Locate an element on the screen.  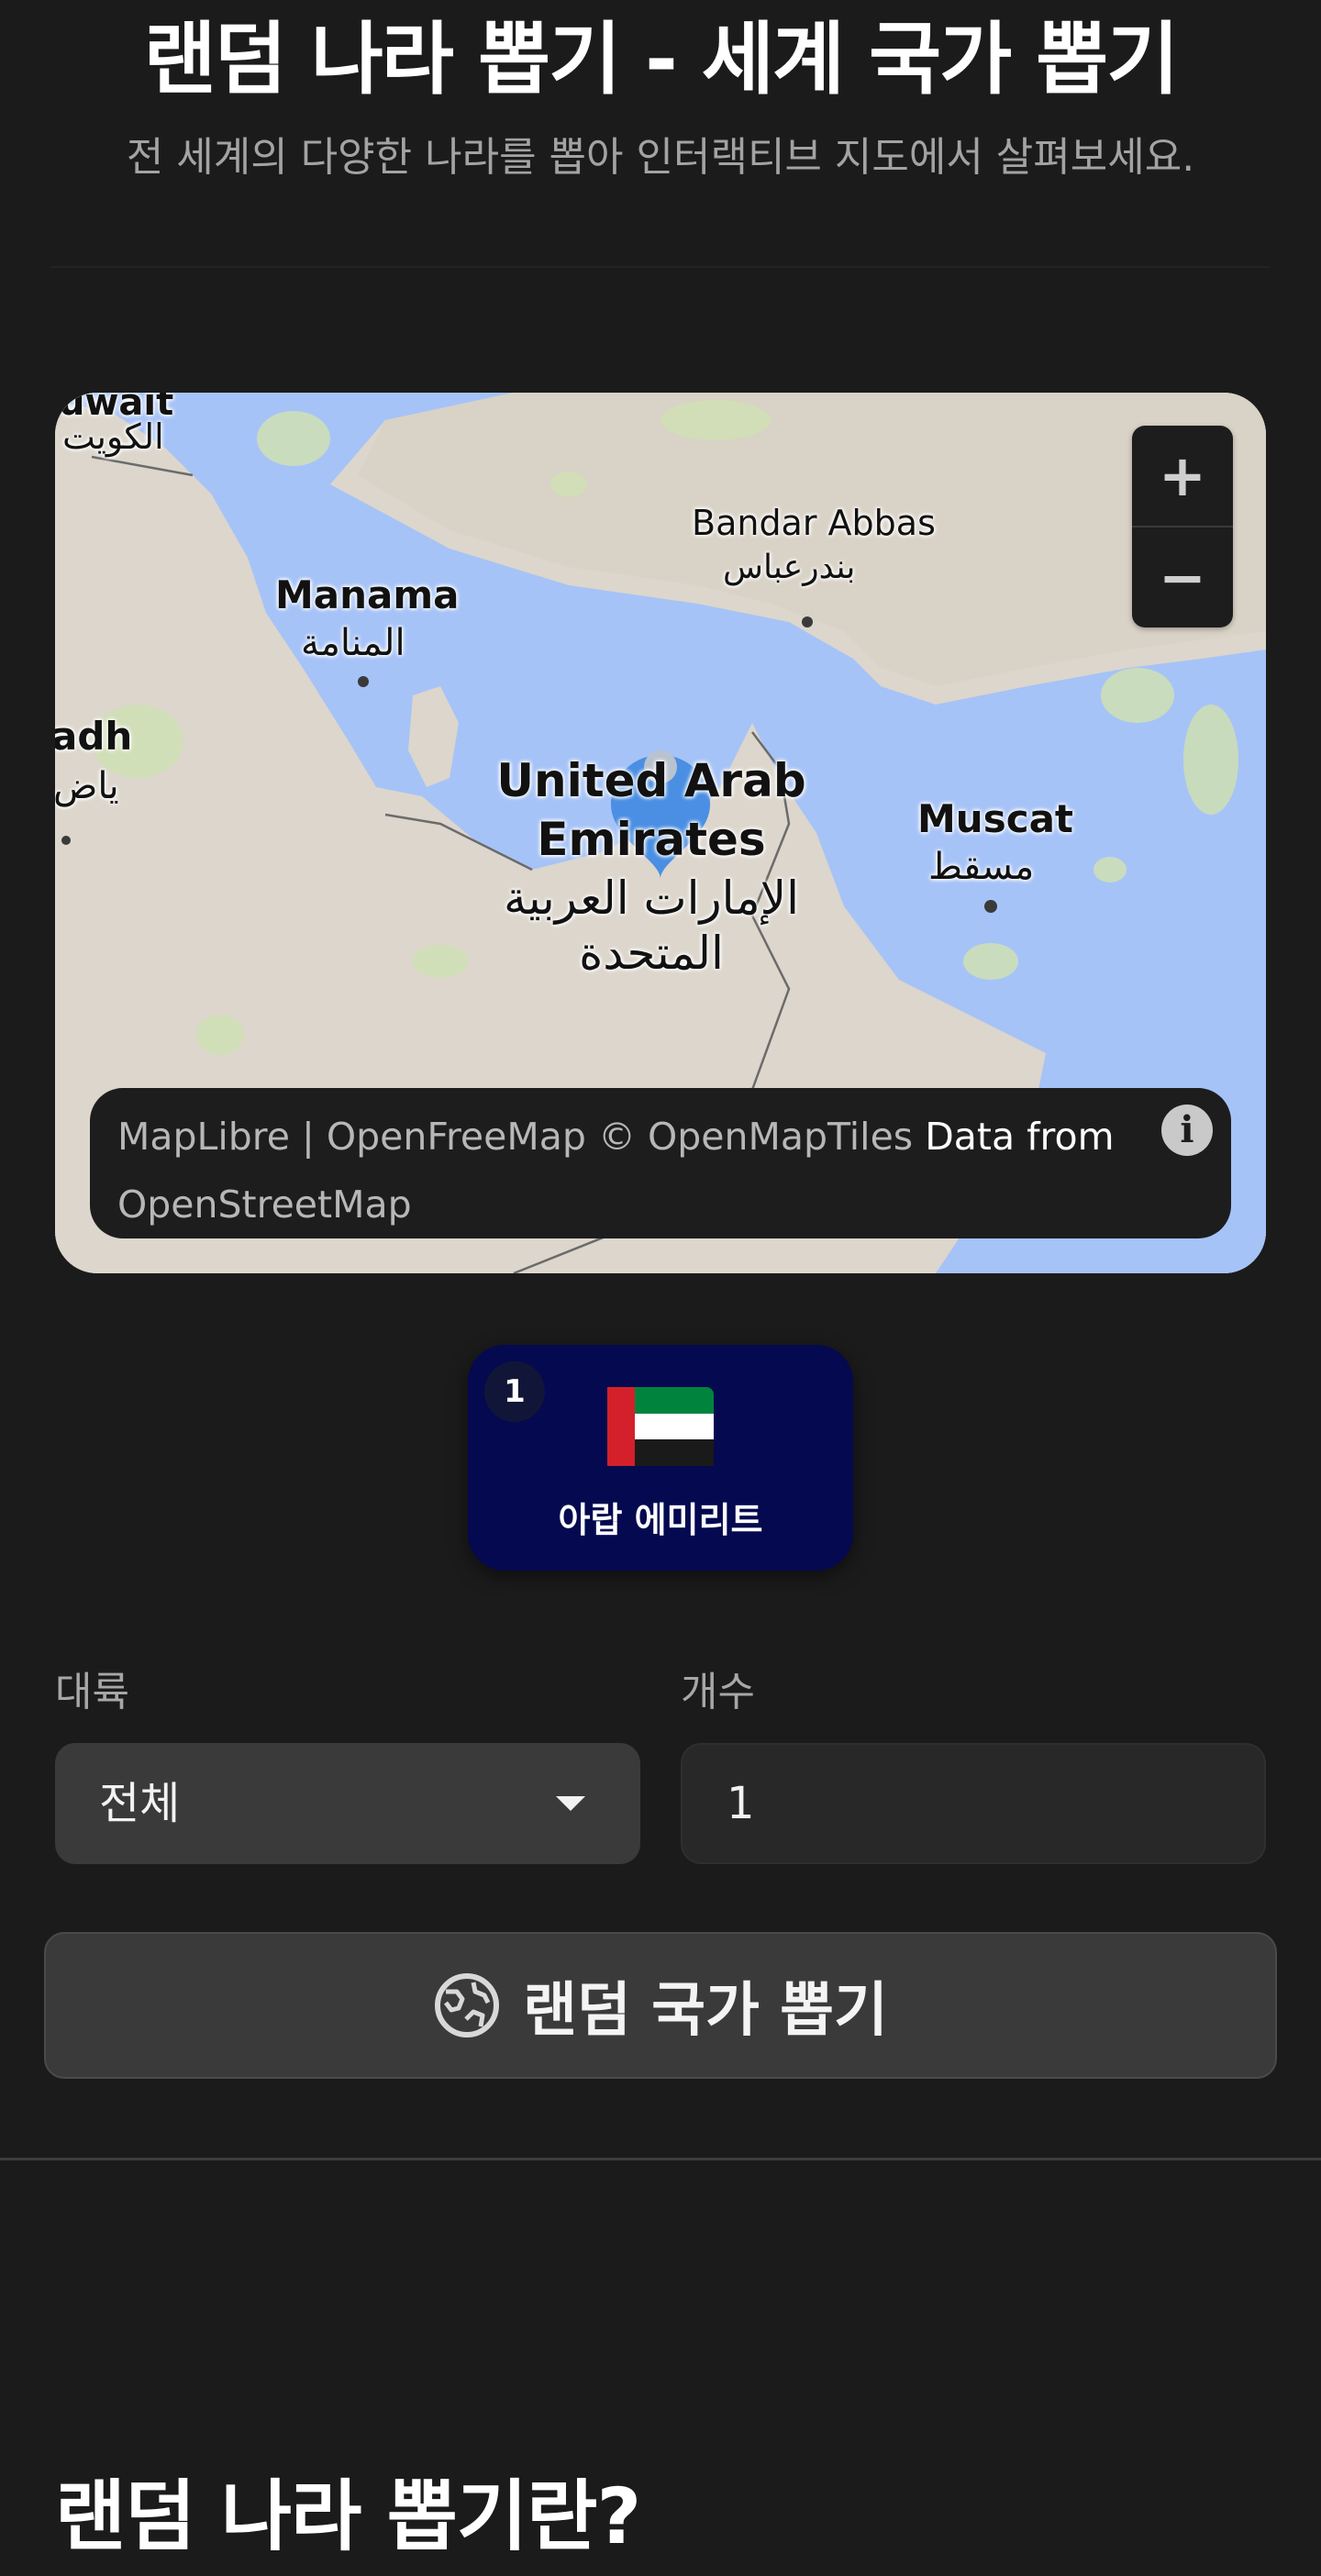
attribution-osm-link: OpenStreetMap is located at coordinates (264, 1205).